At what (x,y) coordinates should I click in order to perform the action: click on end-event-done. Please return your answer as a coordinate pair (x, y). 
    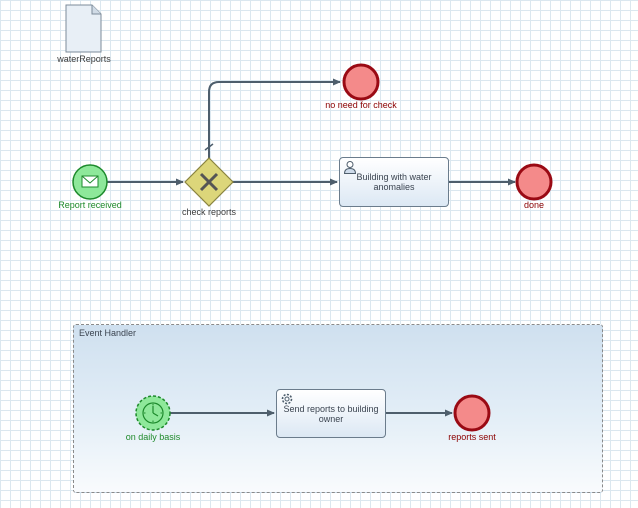
    Looking at the image, I should click on (534, 182).